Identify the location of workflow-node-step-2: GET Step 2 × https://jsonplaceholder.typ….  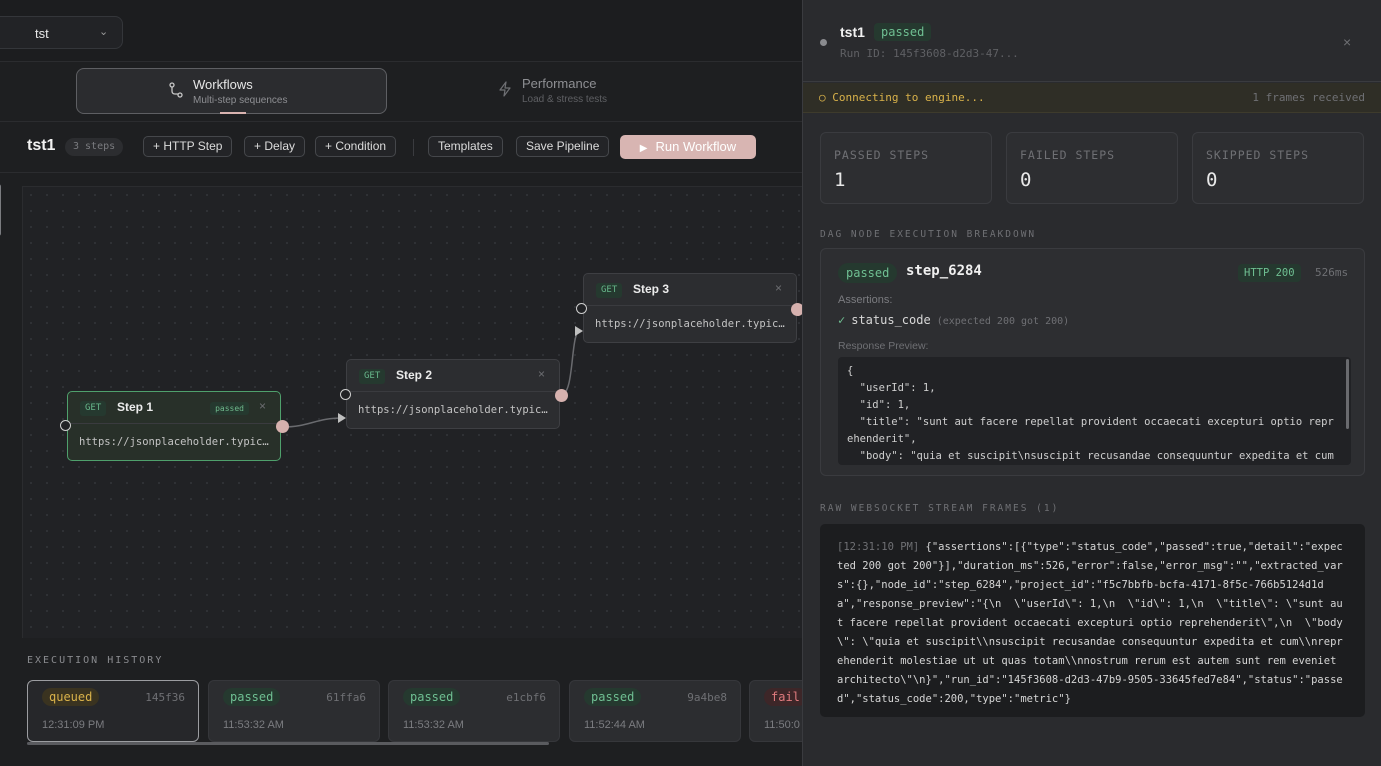
(453, 394).